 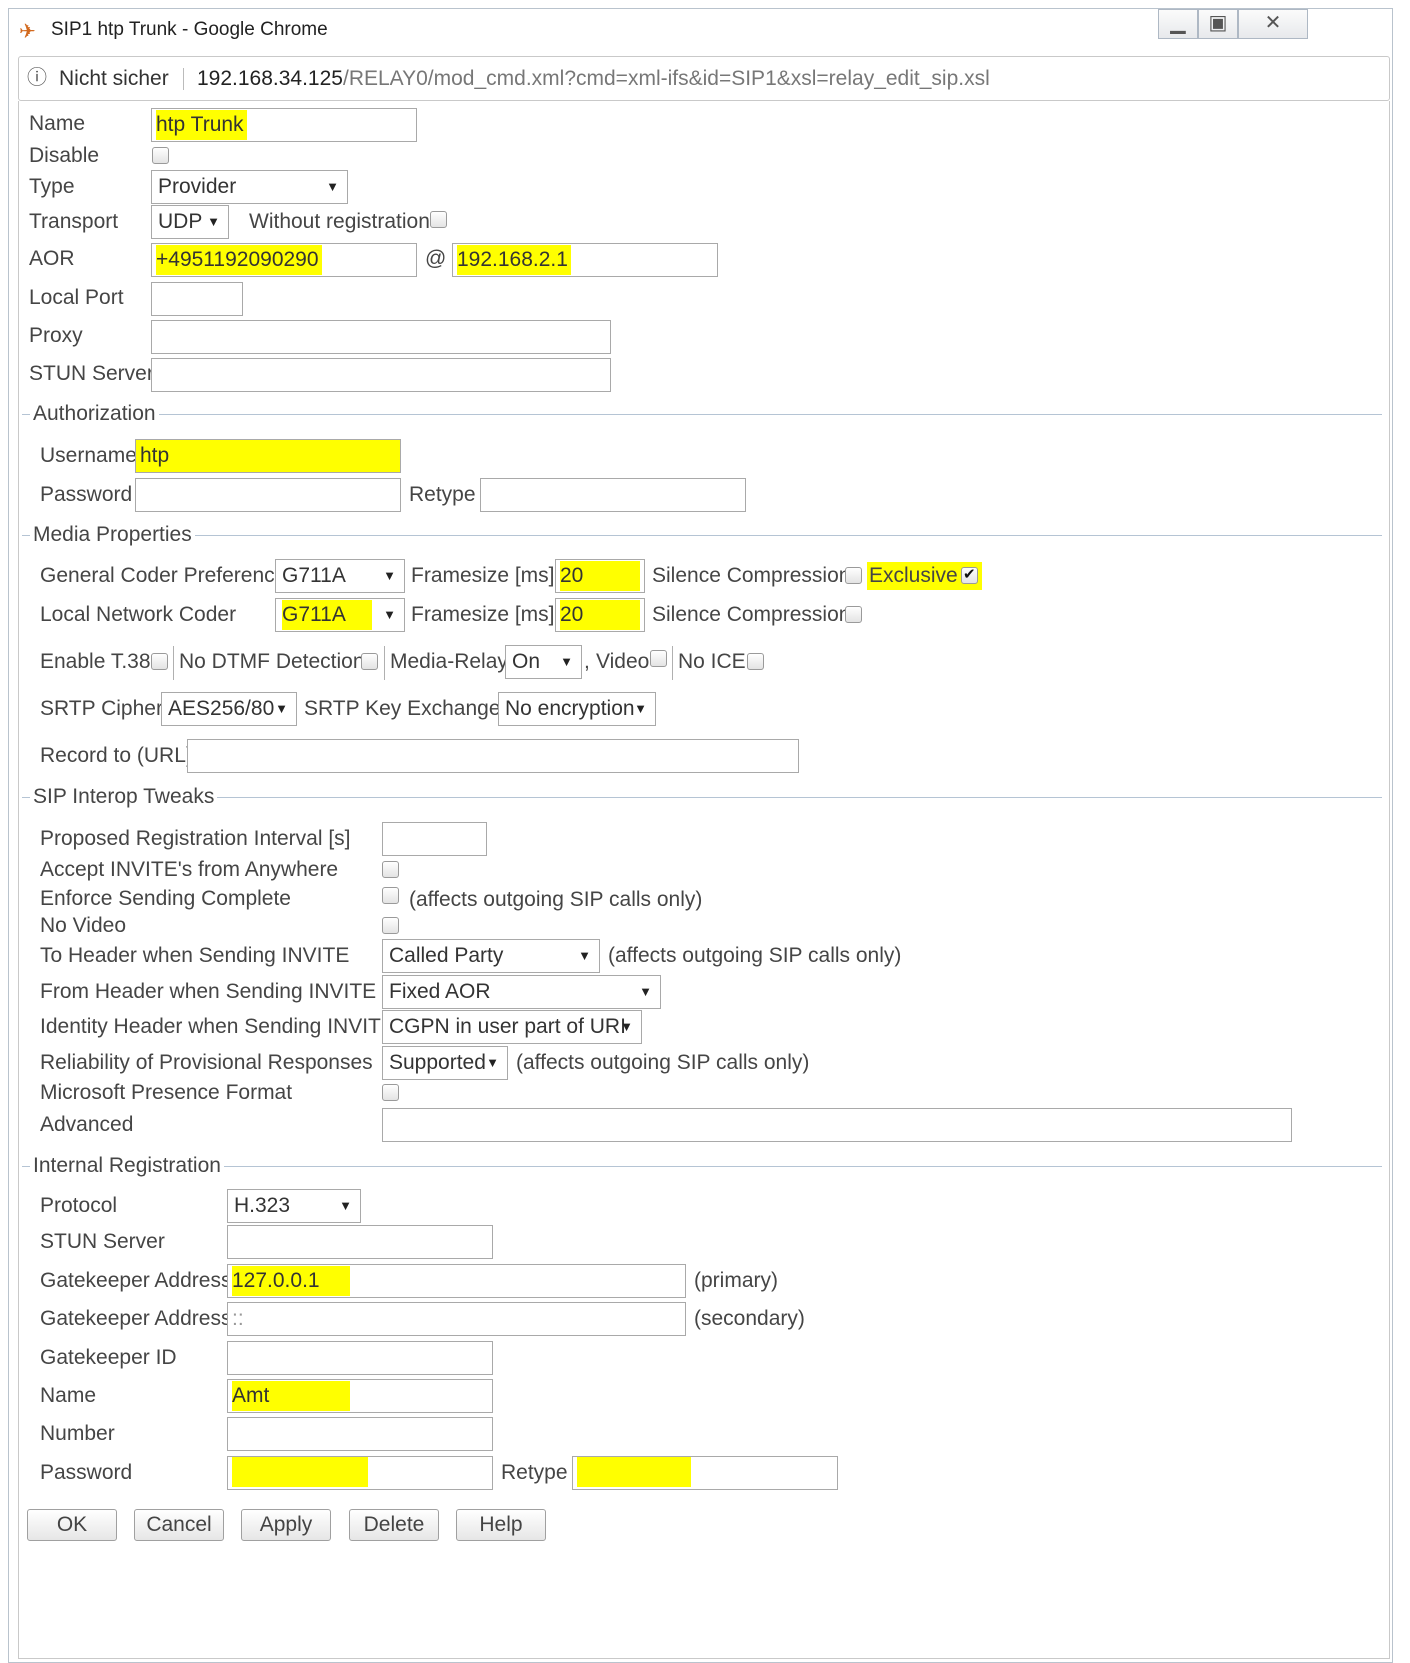 What do you see at coordinates (138, 614) in the screenshot?
I see `local-coder-label: Local Network Coder` at bounding box center [138, 614].